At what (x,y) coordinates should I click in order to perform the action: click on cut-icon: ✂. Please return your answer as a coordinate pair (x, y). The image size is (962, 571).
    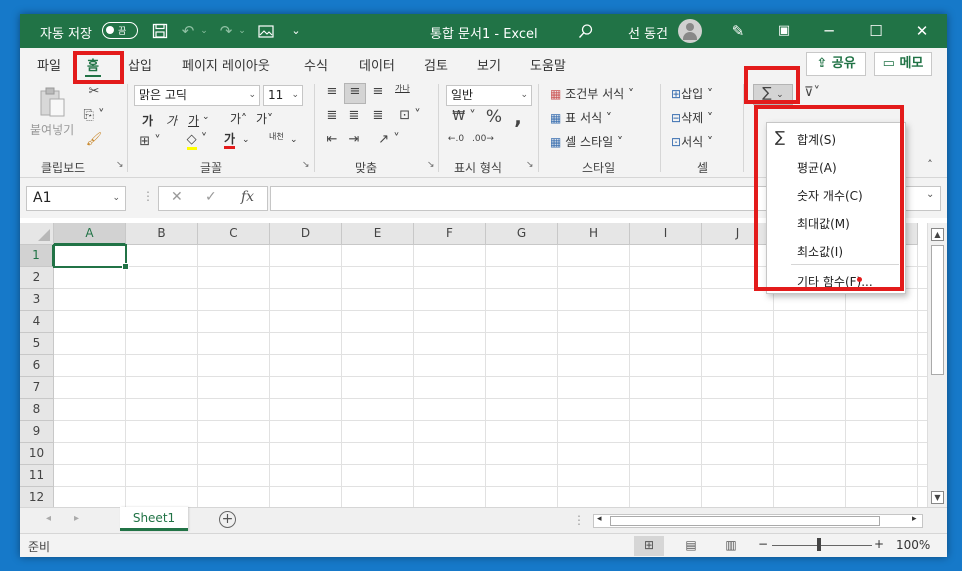
    Looking at the image, I should click on (94, 91).